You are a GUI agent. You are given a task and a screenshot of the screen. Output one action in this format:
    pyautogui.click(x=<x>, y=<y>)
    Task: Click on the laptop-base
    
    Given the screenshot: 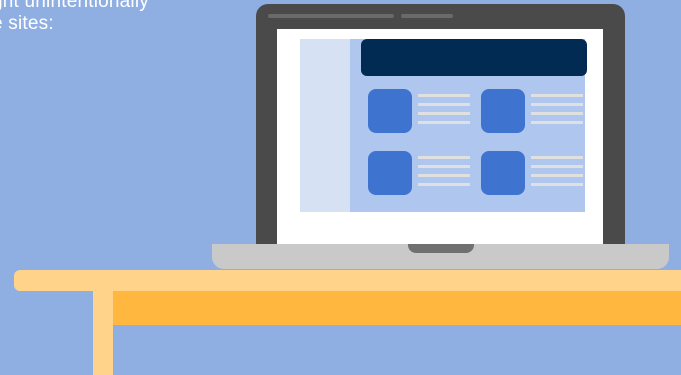 What is the action you would take?
    pyautogui.click(x=440, y=256)
    